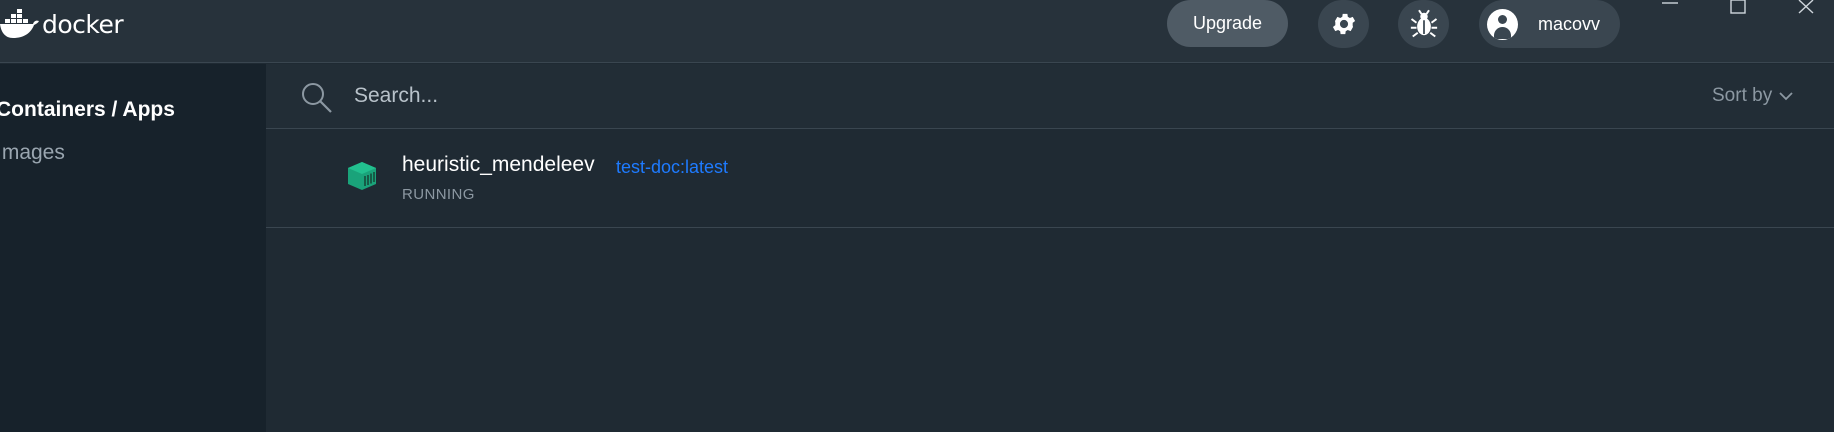 The image size is (1834, 432). I want to click on sidebar-item-containers-apps: Containers / Apps, so click(87, 110).